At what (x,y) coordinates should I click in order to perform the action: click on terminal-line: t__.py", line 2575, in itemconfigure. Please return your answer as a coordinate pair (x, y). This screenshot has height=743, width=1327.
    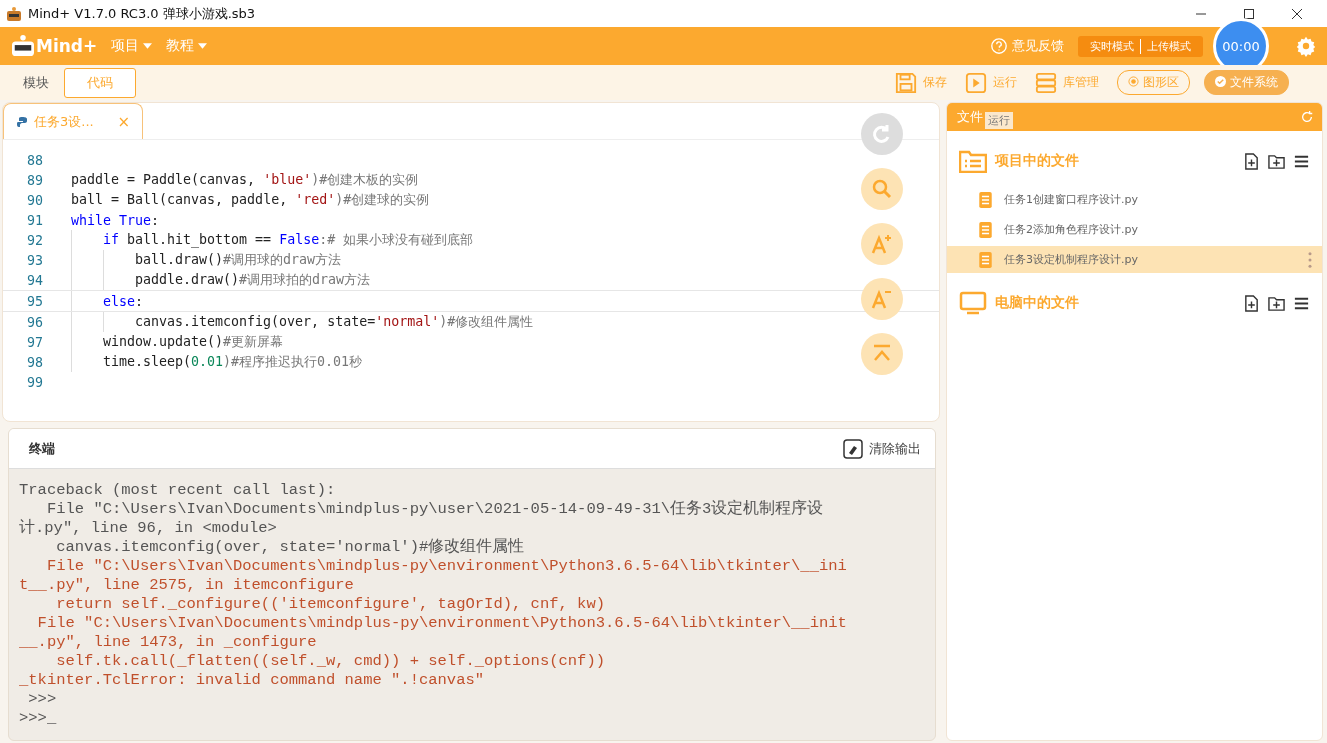
    Looking at the image, I should click on (187, 585).